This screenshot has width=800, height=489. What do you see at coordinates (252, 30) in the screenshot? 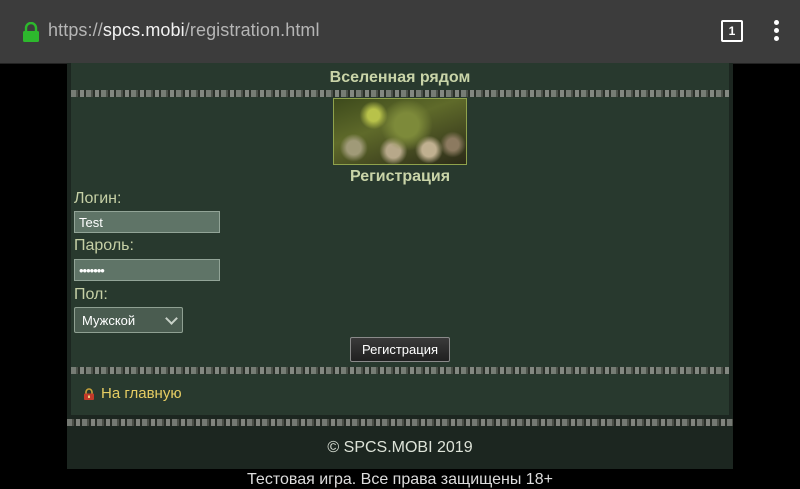
I see `url-path: /registration.html` at bounding box center [252, 30].